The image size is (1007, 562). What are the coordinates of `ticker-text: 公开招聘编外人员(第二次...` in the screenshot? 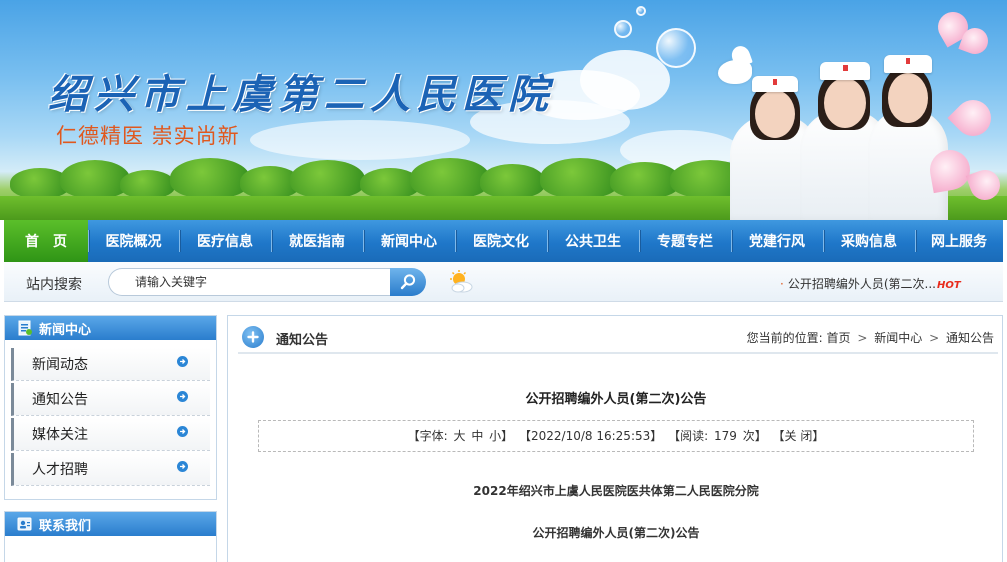 It's located at (861, 284).